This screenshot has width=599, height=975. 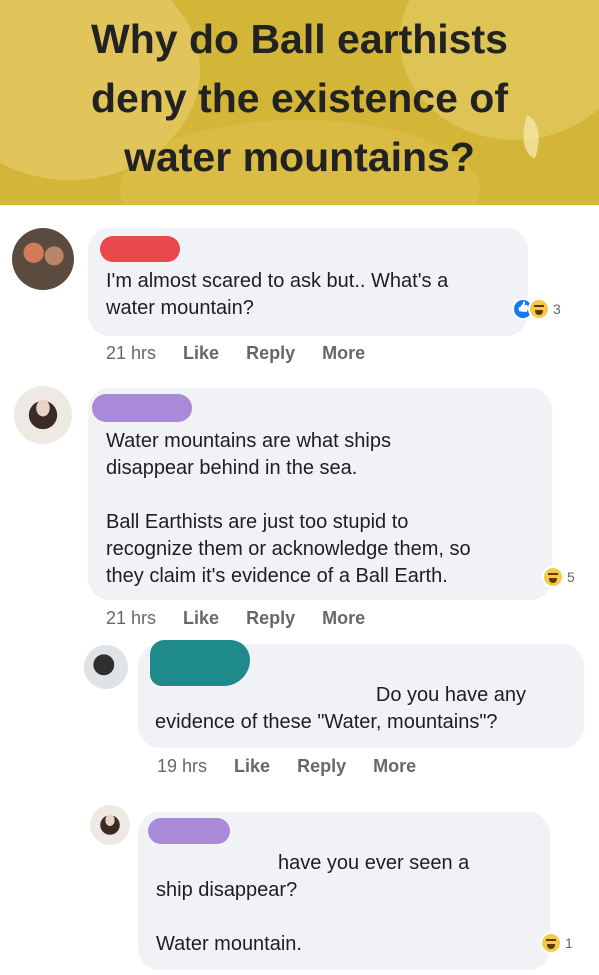 I want to click on banner-title-line: Why do Ball earthists, so click(x=299, y=39).